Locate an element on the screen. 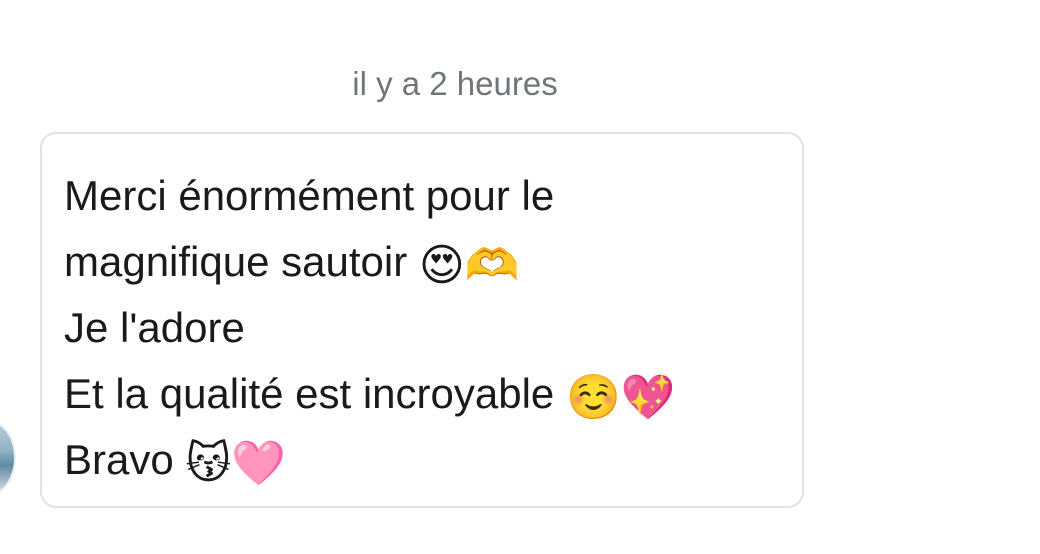 The width and height of the screenshot is (1040, 554). smiling-face-emoji-icon: ☺️ is located at coordinates (593, 397).